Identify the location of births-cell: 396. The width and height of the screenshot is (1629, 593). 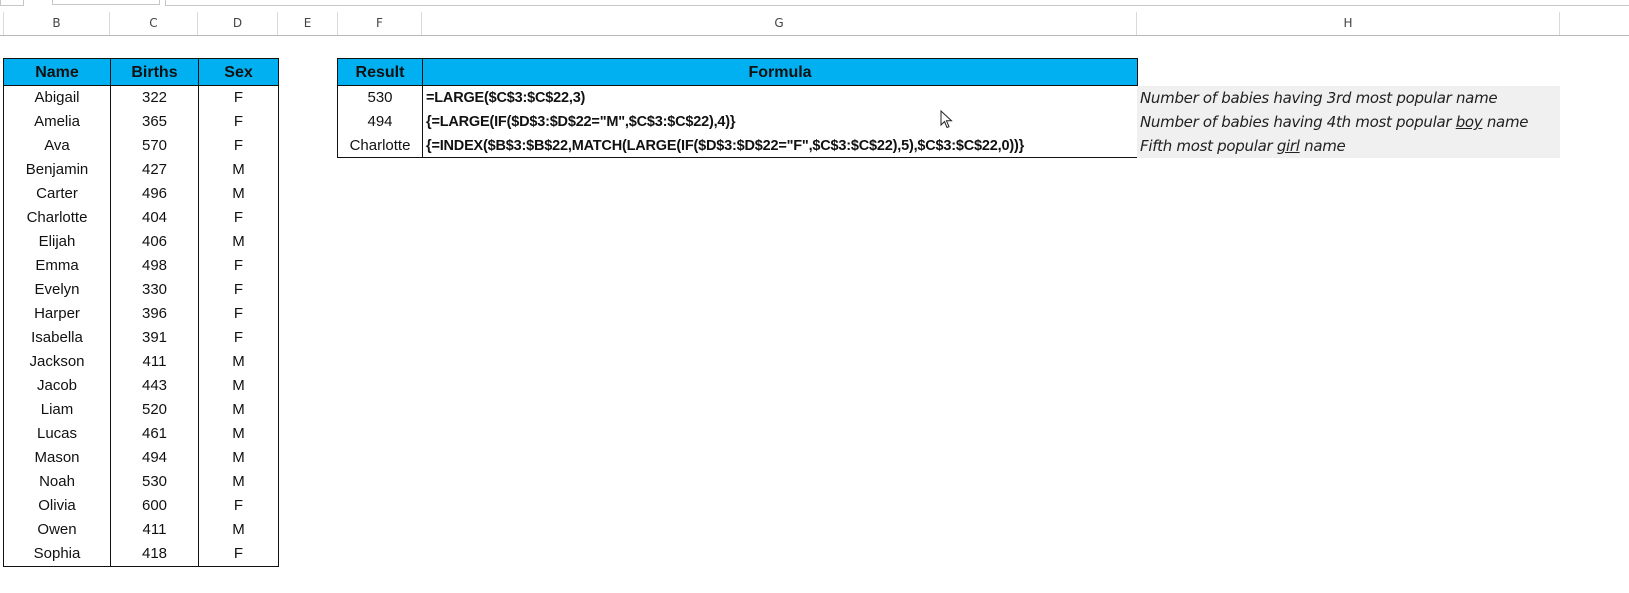
(154, 314).